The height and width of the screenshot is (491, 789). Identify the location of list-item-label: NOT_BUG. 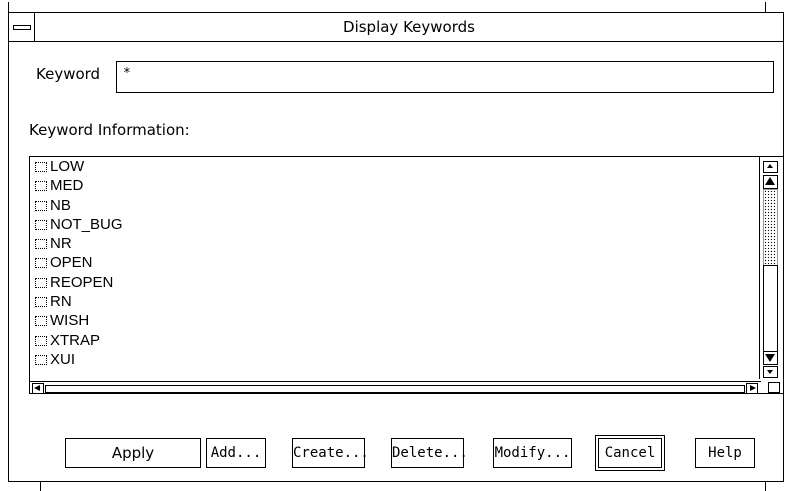
(86, 224).